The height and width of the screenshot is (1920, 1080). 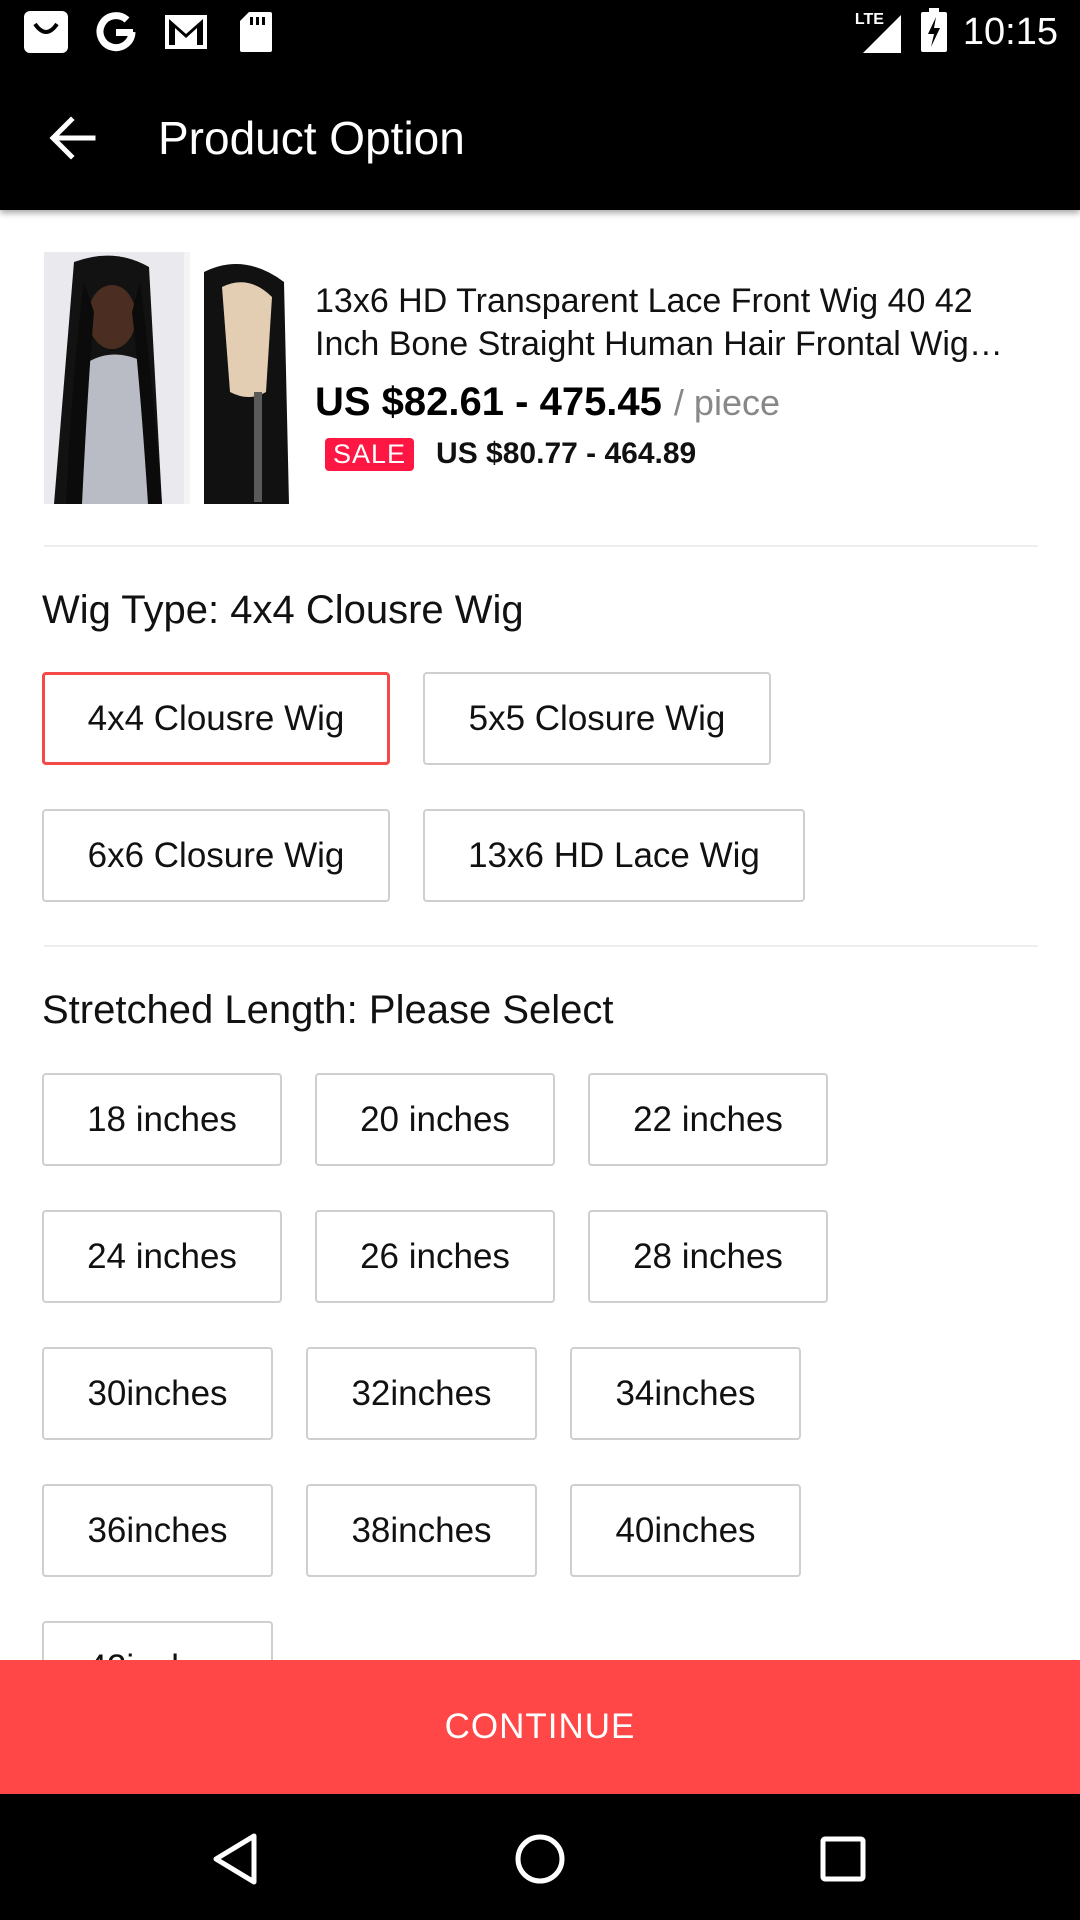 What do you see at coordinates (708, 1119) in the screenshot?
I see `length-option: 22 inches` at bounding box center [708, 1119].